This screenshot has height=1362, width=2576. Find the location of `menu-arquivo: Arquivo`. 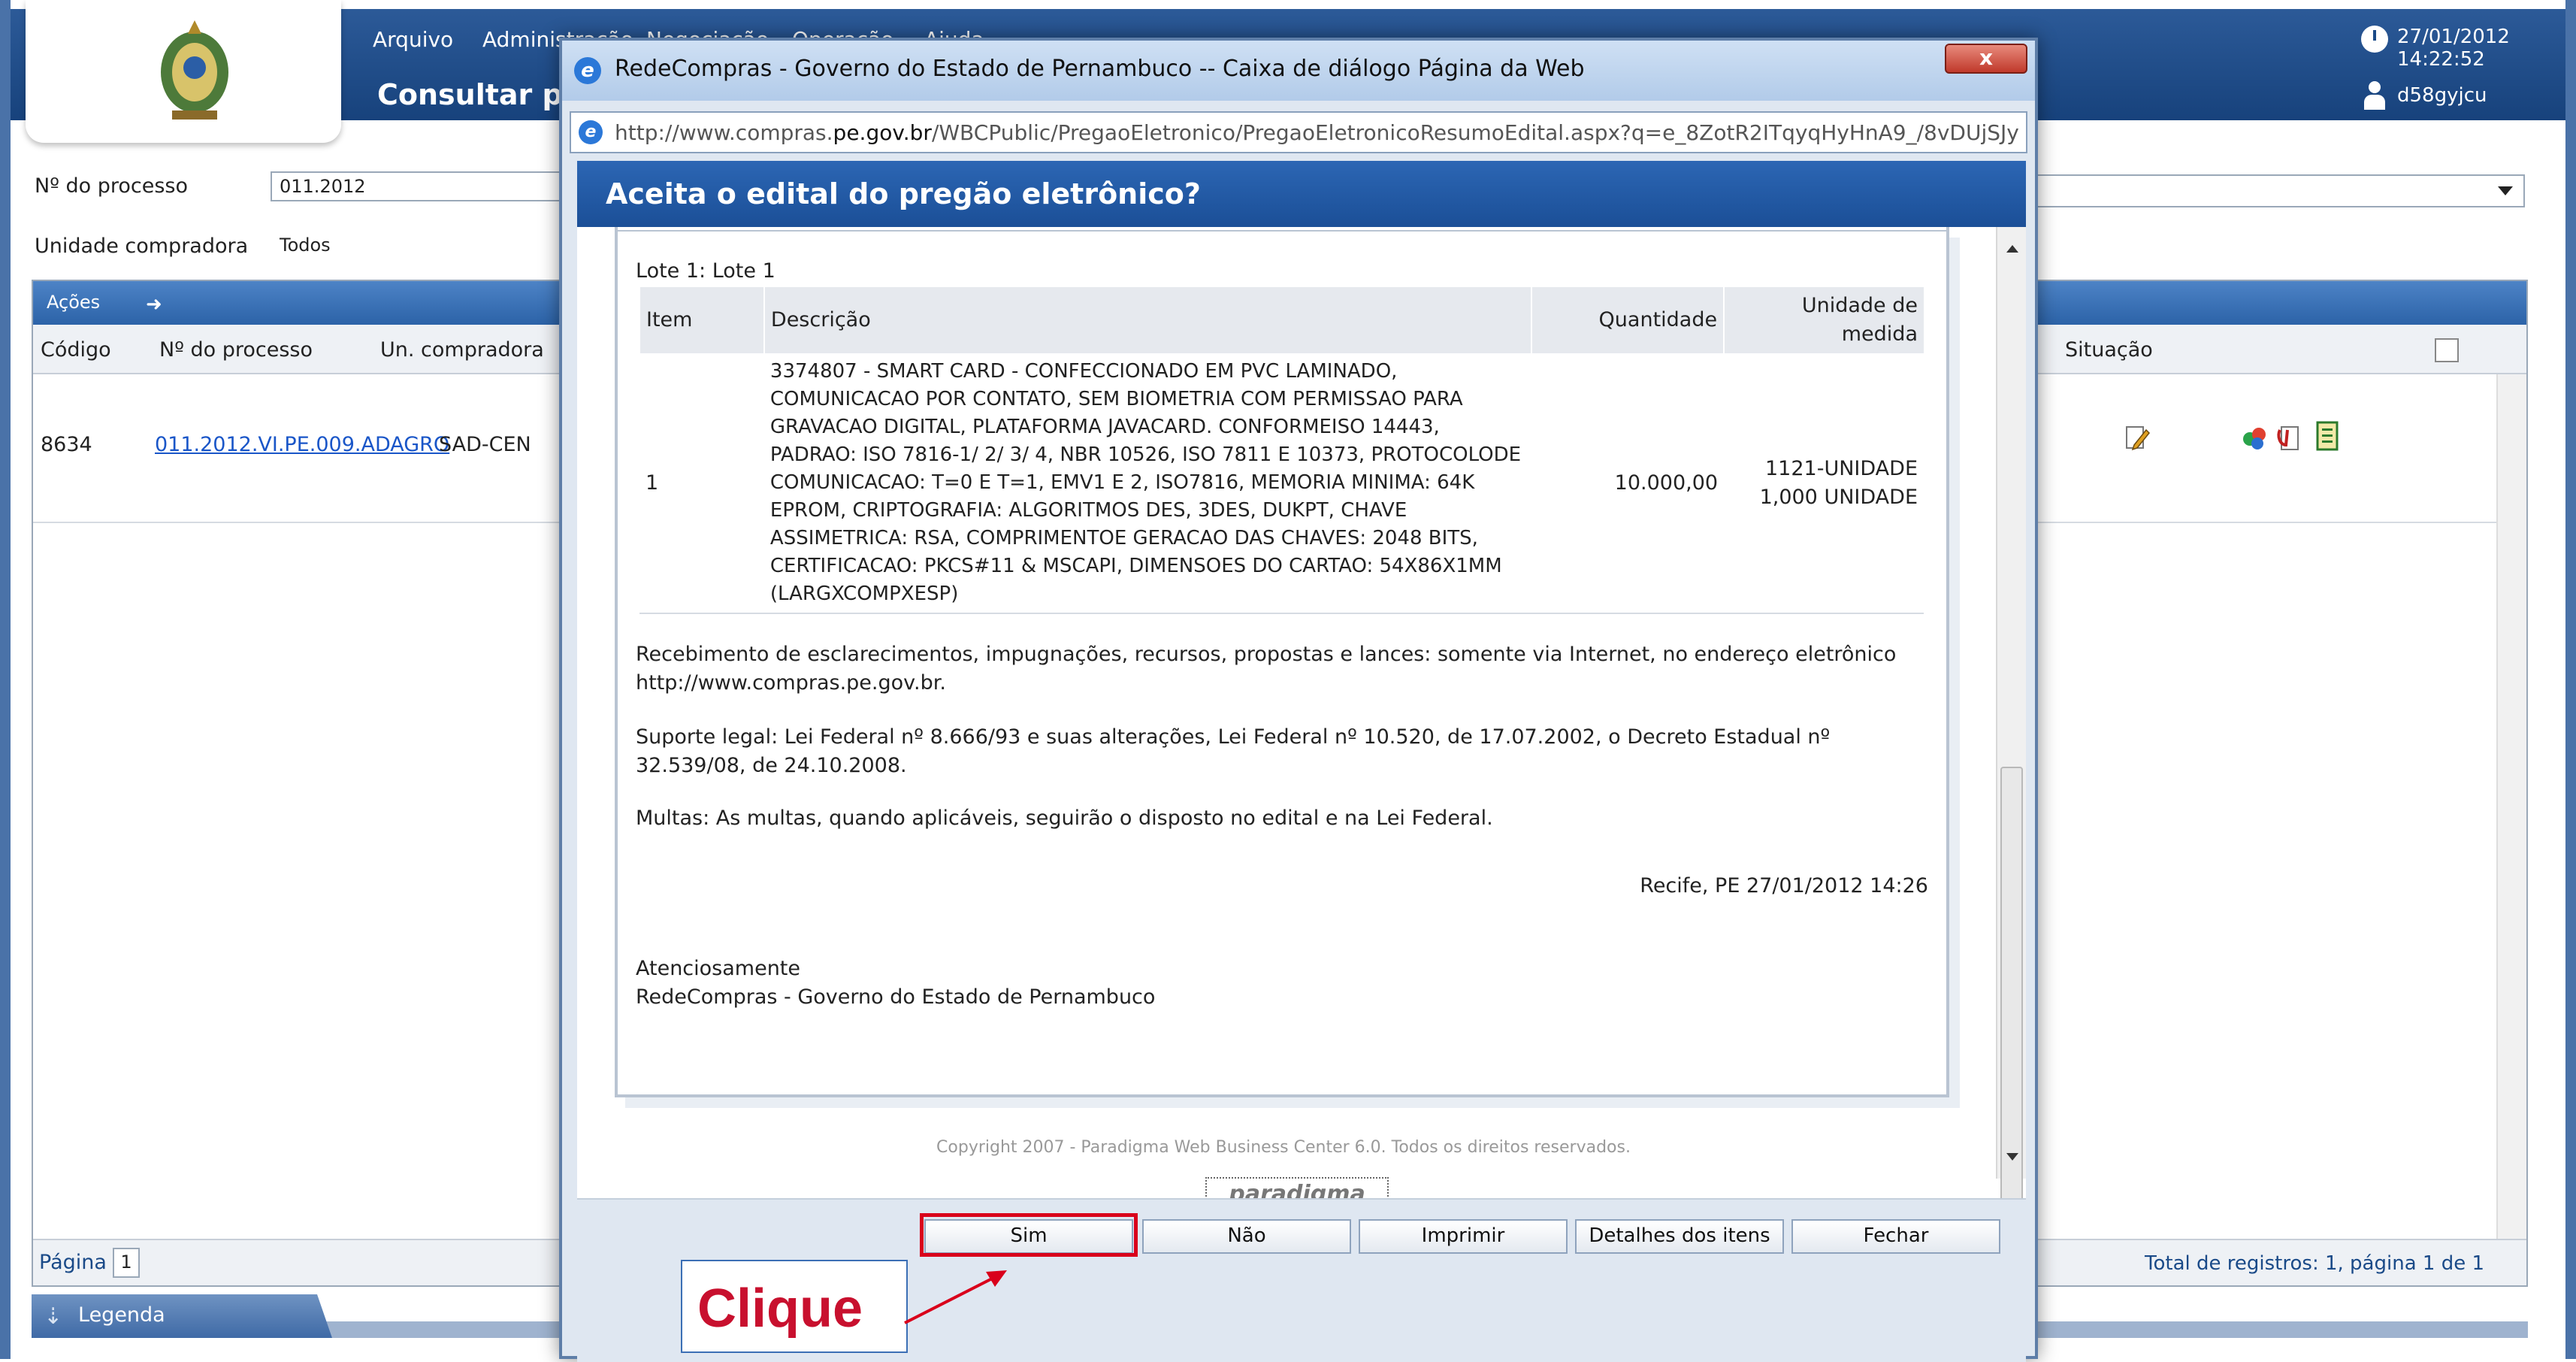

menu-arquivo: Arquivo is located at coordinates (413, 39).